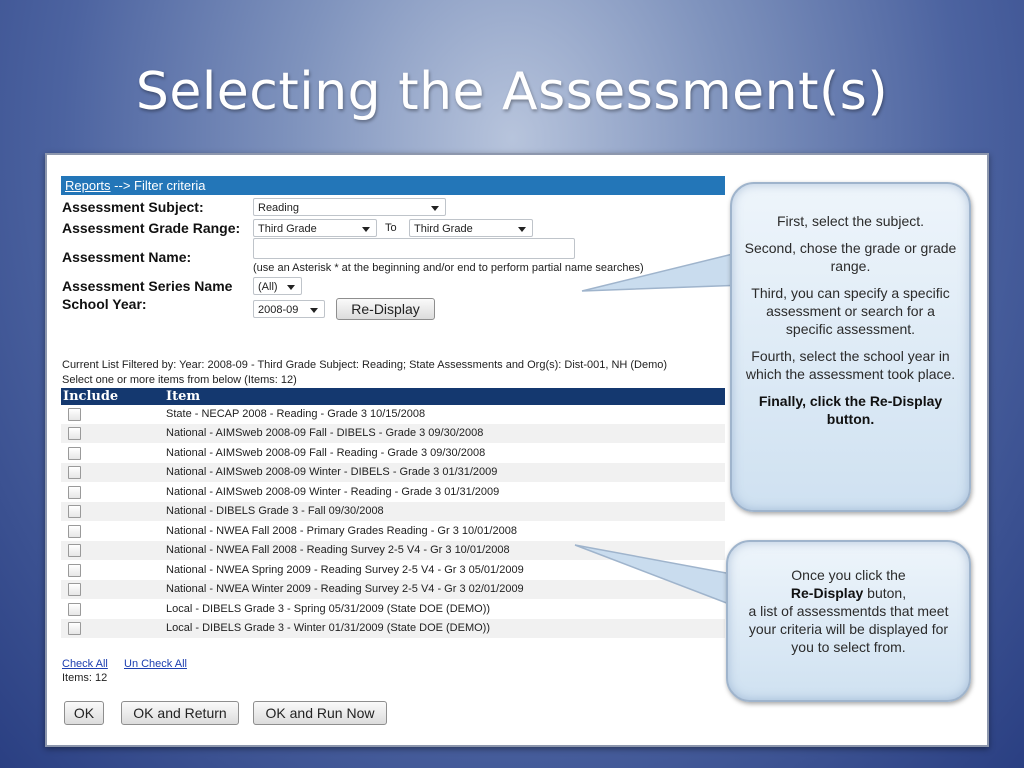 Image resolution: width=1024 pixels, height=768 pixels. What do you see at coordinates (512, 92) in the screenshot?
I see `slide-title: Selecting the Assessment(s)` at bounding box center [512, 92].